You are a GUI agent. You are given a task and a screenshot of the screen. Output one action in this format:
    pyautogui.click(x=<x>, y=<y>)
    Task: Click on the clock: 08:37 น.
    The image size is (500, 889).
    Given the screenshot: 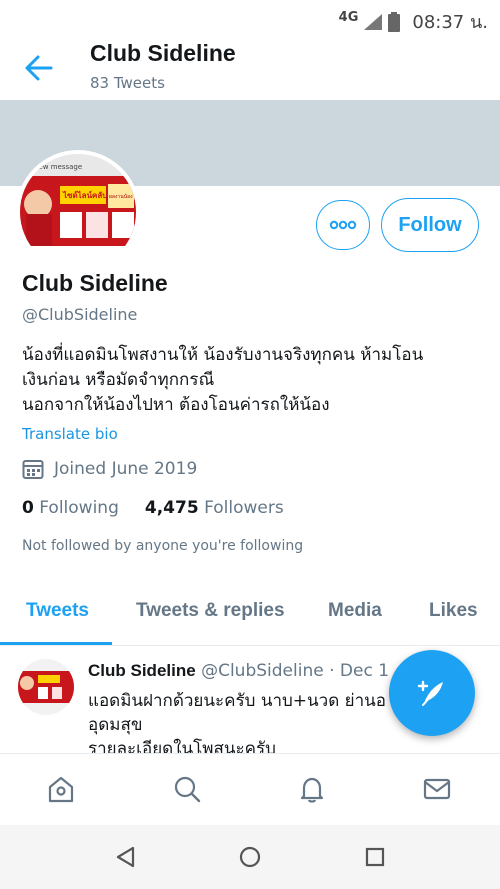 What is the action you would take?
    pyautogui.click(x=450, y=22)
    